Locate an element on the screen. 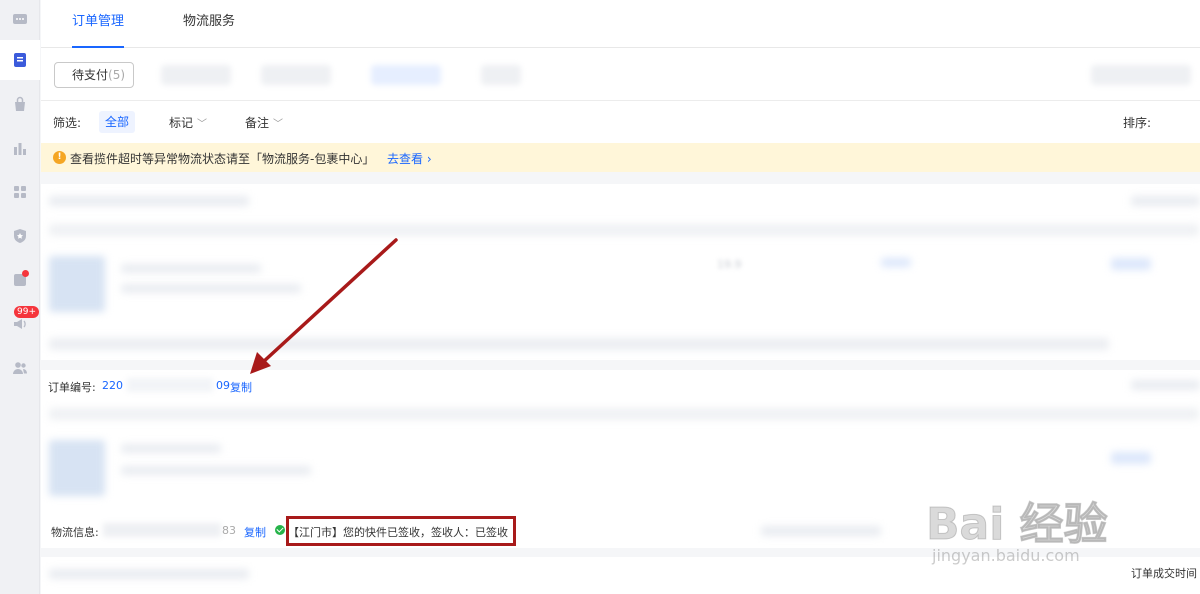 This screenshot has height=594, width=1200. filter-remark-dropdown: 备注 ﹀ is located at coordinates (264, 122).